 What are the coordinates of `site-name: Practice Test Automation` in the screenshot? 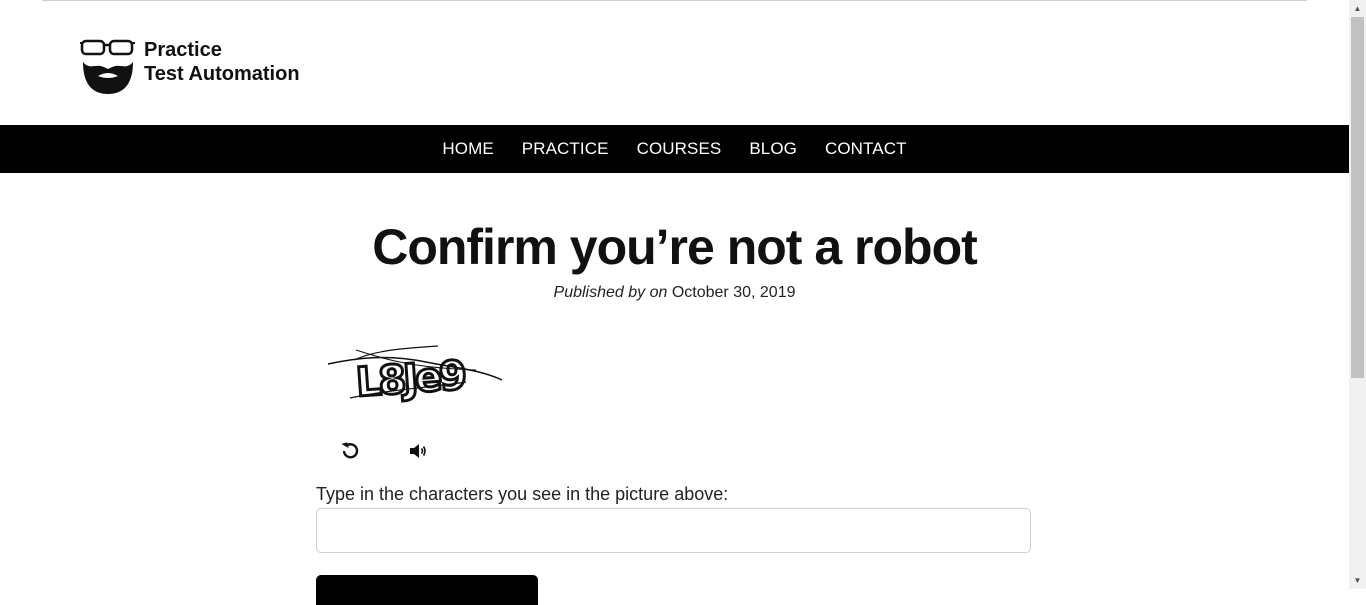 It's located at (222, 62).